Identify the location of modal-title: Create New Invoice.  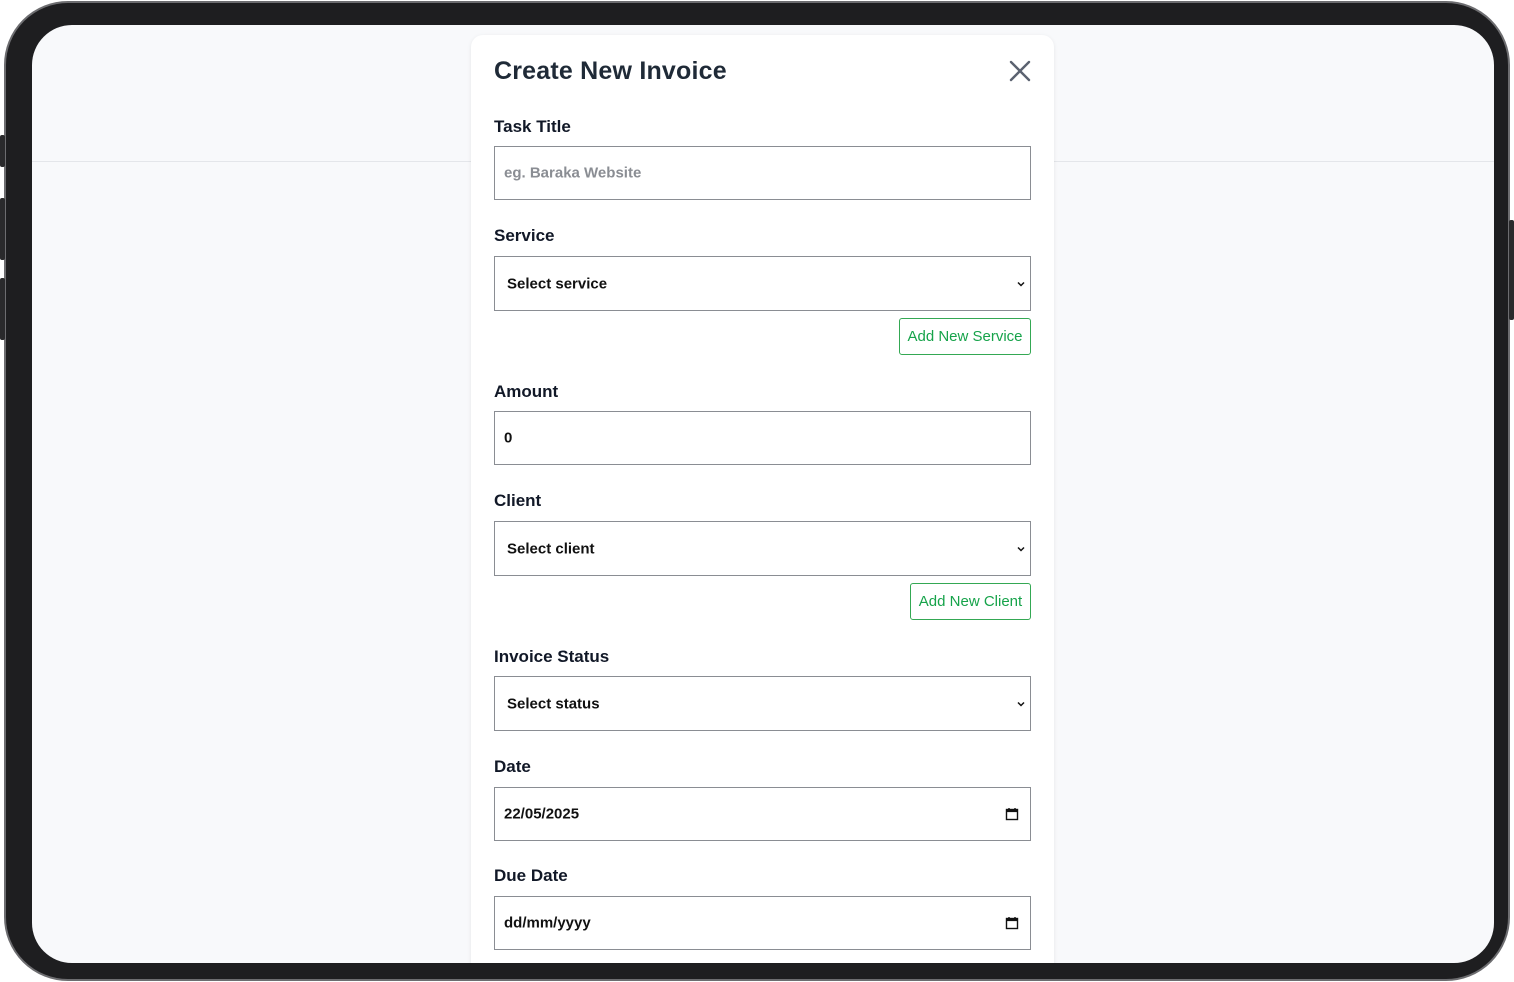
(610, 71).